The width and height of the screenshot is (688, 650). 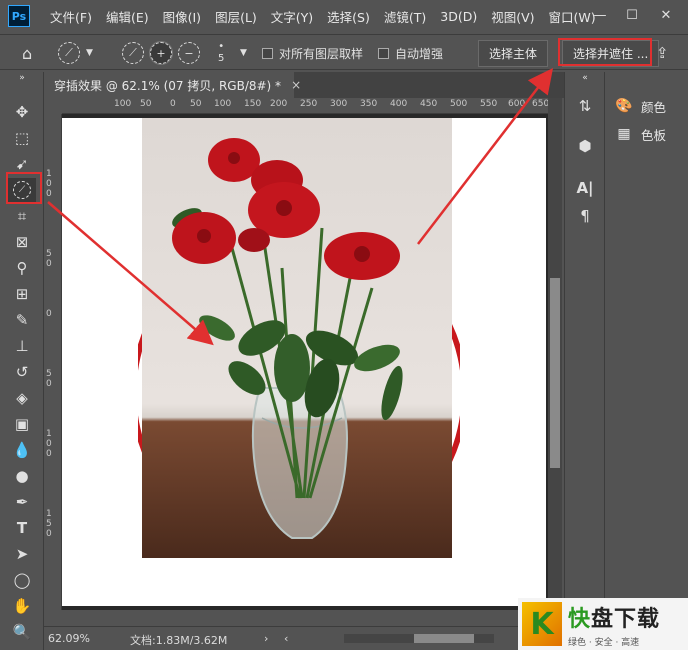 What do you see at coordinates (22, 138) in the screenshot?
I see `marquee-tool-icon: ⬚` at bounding box center [22, 138].